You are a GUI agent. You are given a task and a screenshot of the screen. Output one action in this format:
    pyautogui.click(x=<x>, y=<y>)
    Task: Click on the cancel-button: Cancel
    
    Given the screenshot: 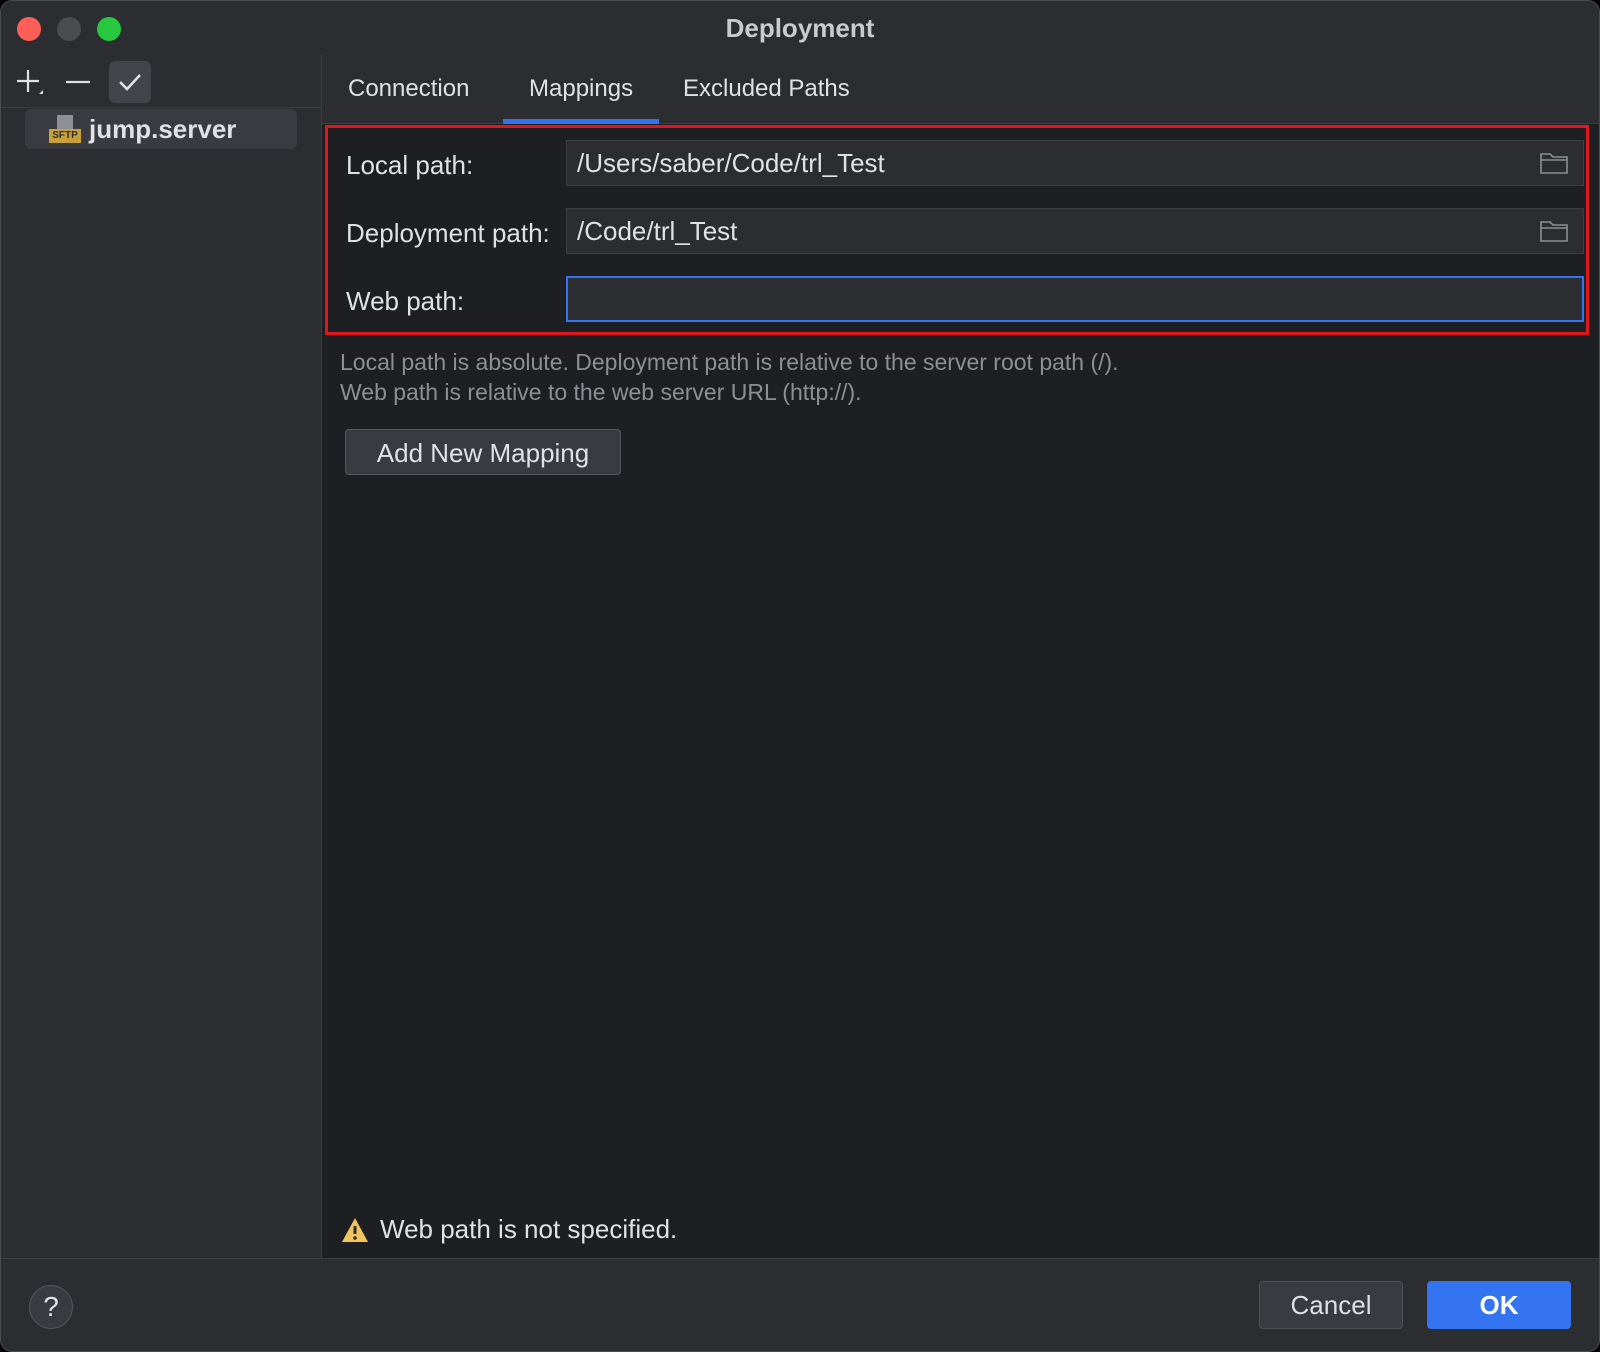 What is the action you would take?
    pyautogui.click(x=1331, y=1305)
    